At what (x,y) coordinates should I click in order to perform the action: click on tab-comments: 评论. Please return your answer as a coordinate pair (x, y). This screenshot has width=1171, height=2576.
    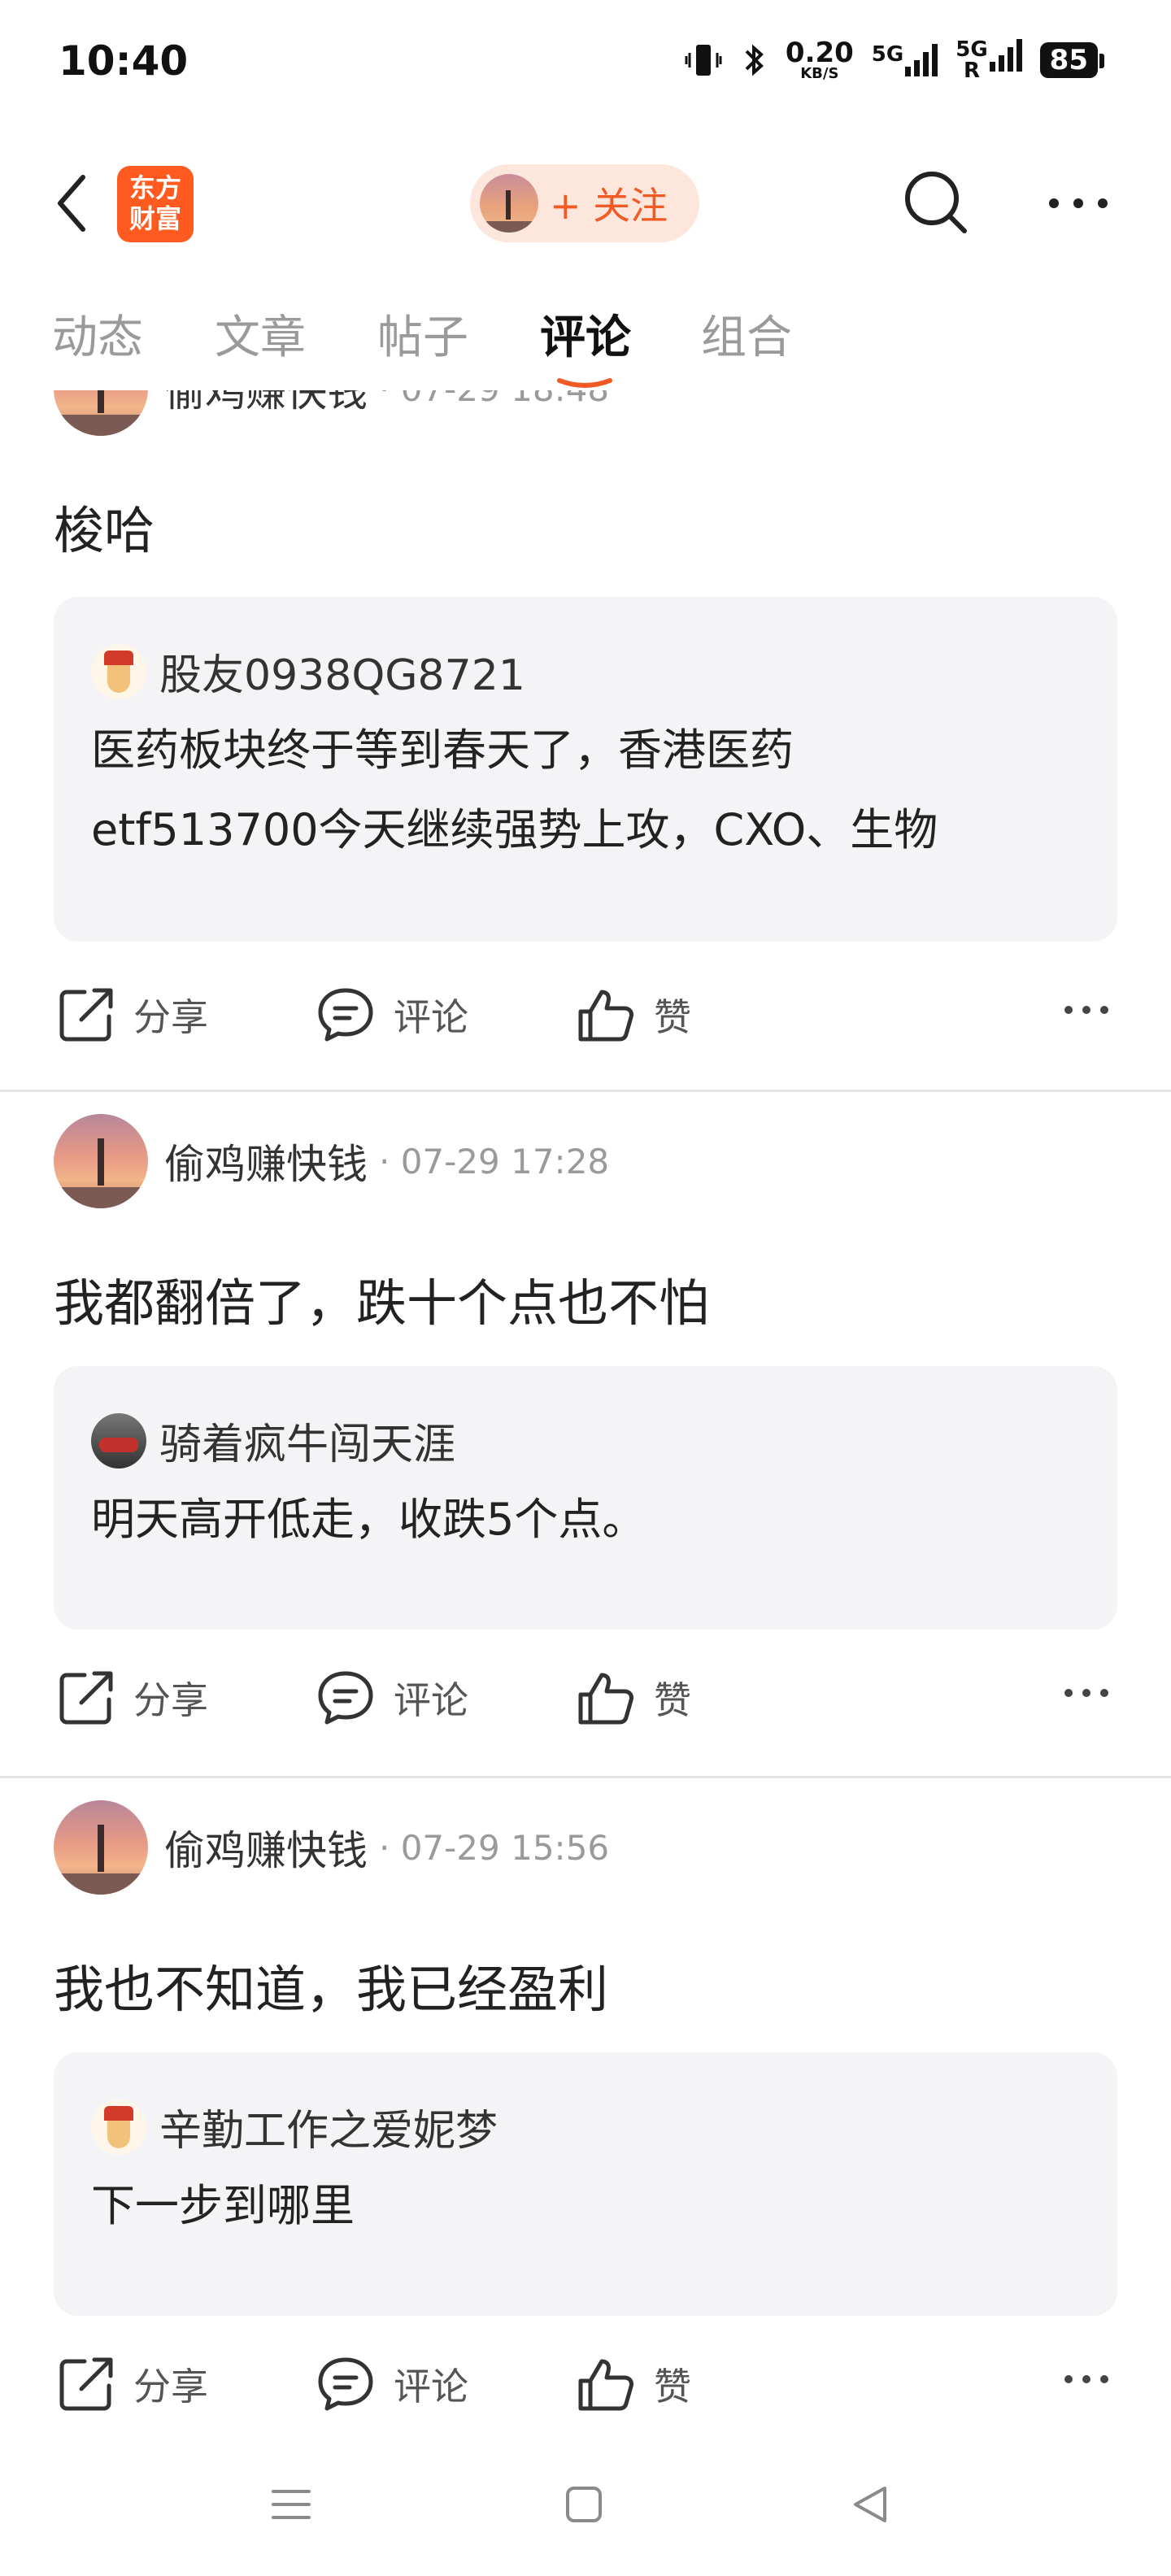
    Looking at the image, I should click on (585, 334).